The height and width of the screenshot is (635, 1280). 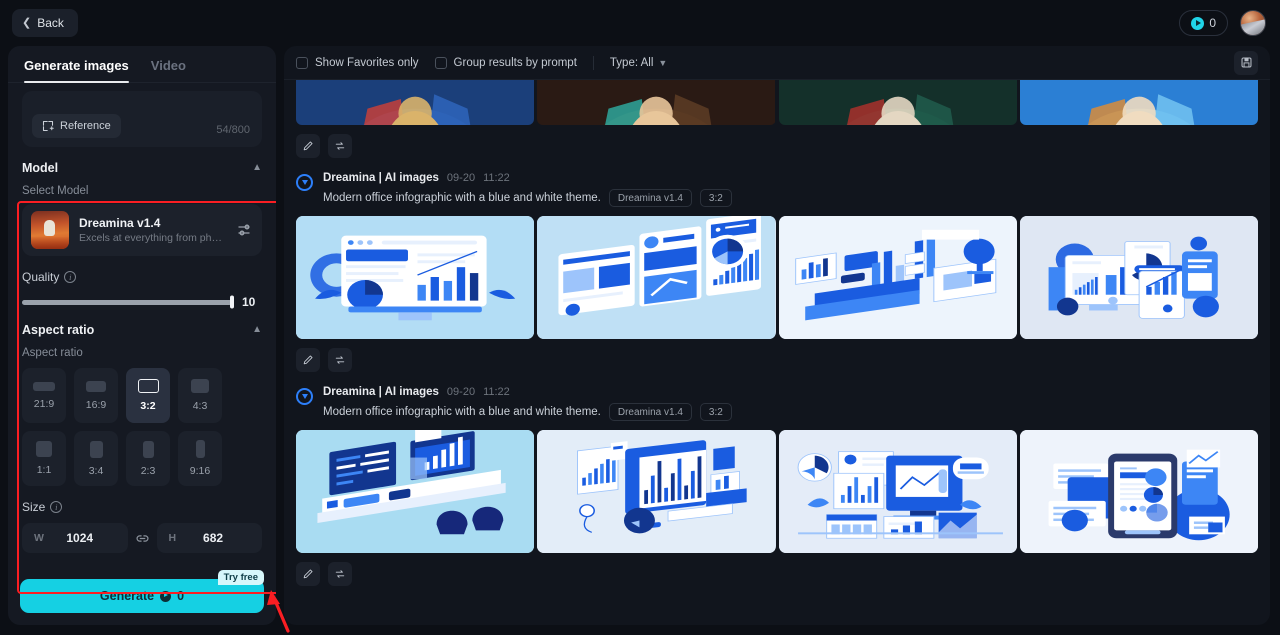 What do you see at coordinates (48, 126) in the screenshot?
I see `add-image-icon` at bounding box center [48, 126].